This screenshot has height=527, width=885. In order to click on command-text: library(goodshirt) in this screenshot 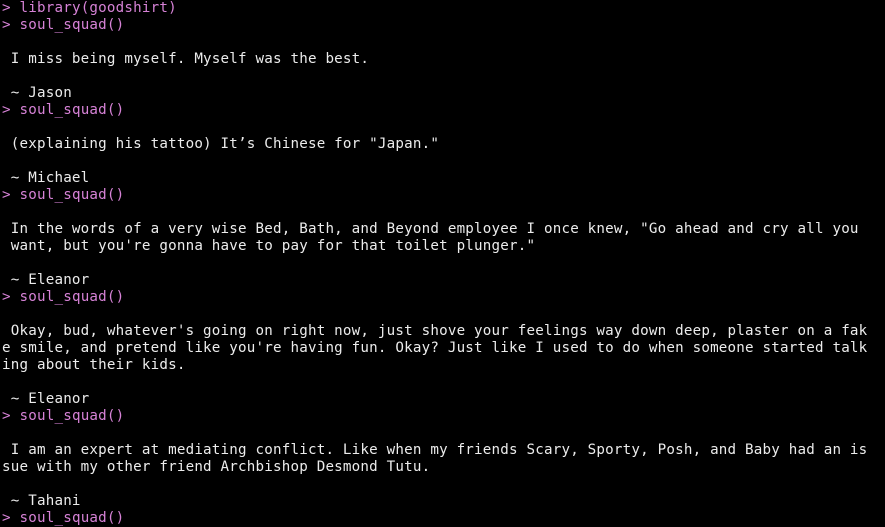, I will do `click(98, 8)`.